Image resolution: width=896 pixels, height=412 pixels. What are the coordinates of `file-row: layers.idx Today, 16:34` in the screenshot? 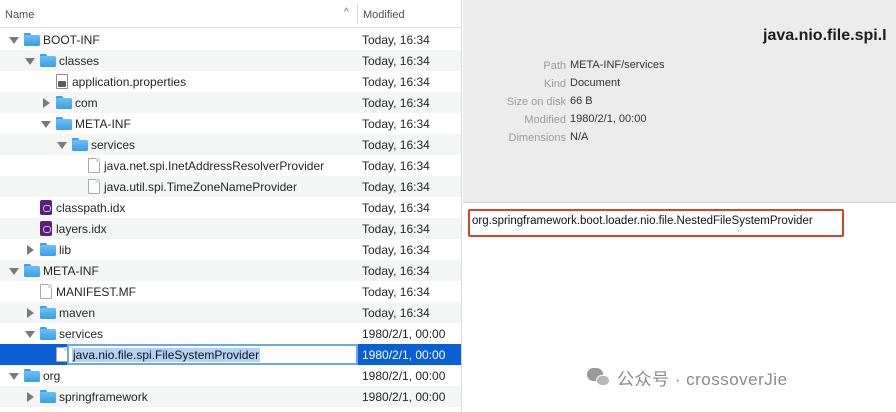 It's located at (230, 228).